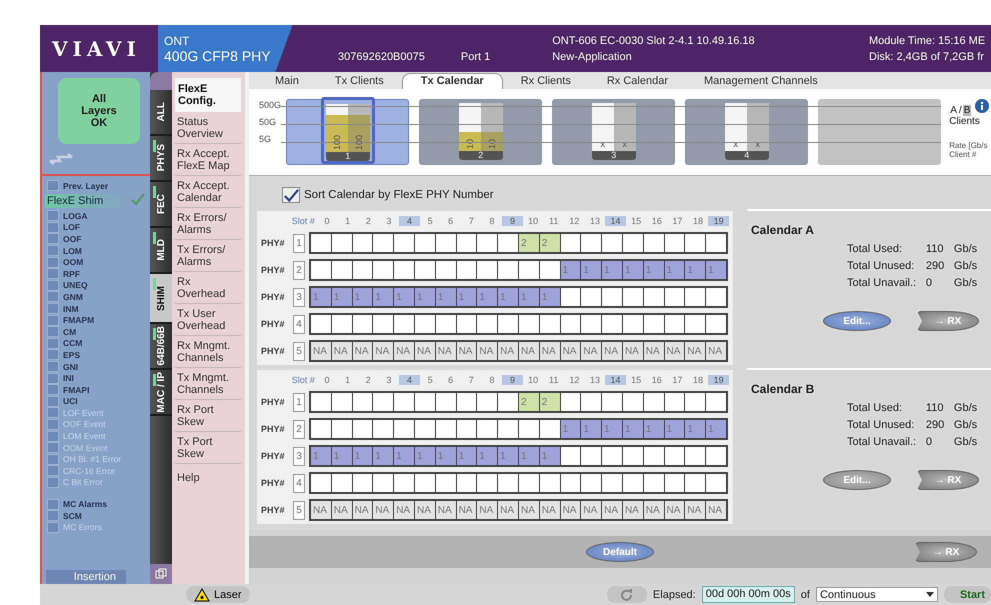 Image resolution: width=991 pixels, height=605 pixels. Describe the element at coordinates (545, 81) in the screenshot. I see `tab: Rx Clients` at that location.